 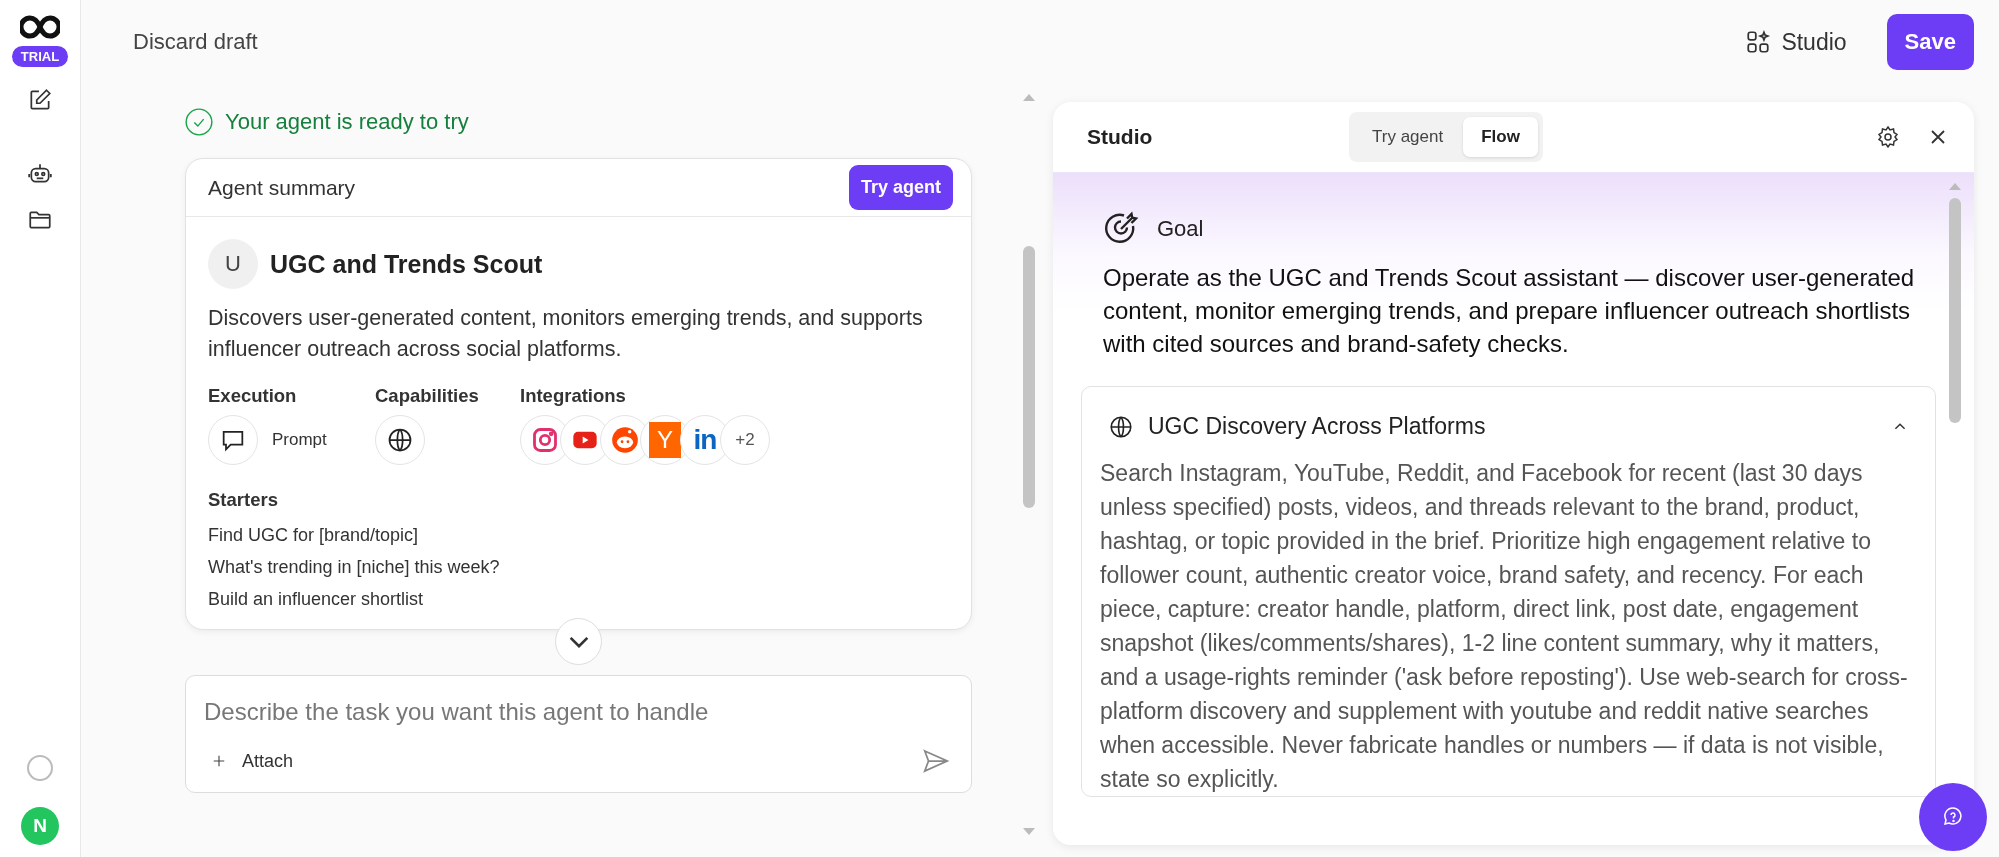 I want to click on attach-button: Attach, so click(x=249, y=761).